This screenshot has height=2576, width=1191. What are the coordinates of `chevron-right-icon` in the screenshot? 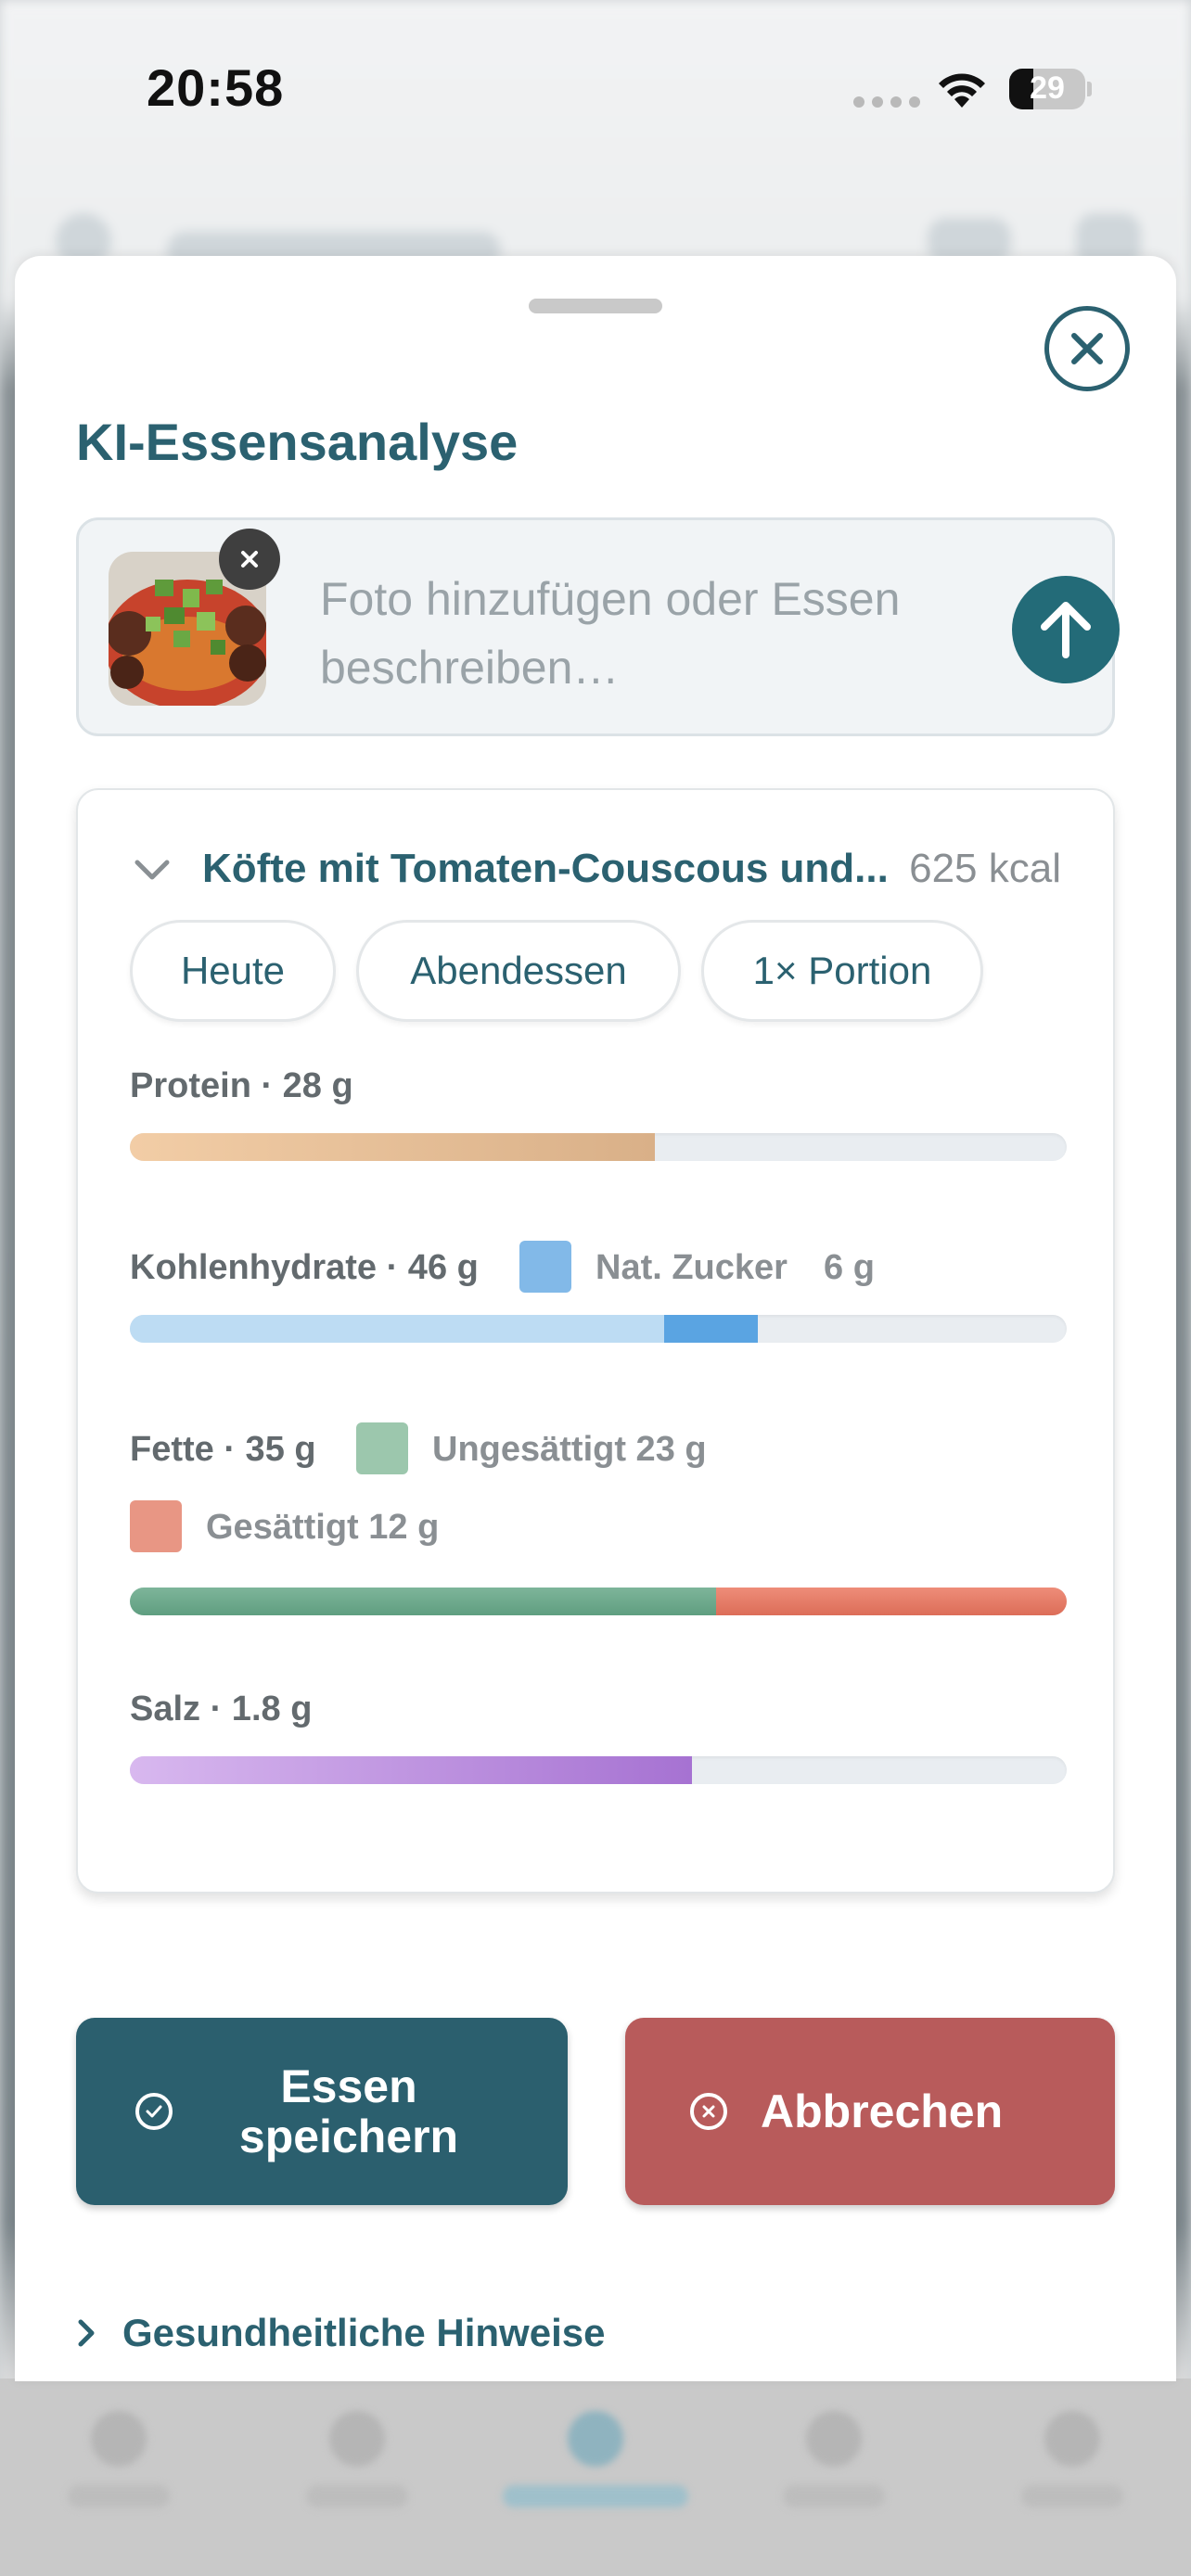 It's located at (86, 2333).